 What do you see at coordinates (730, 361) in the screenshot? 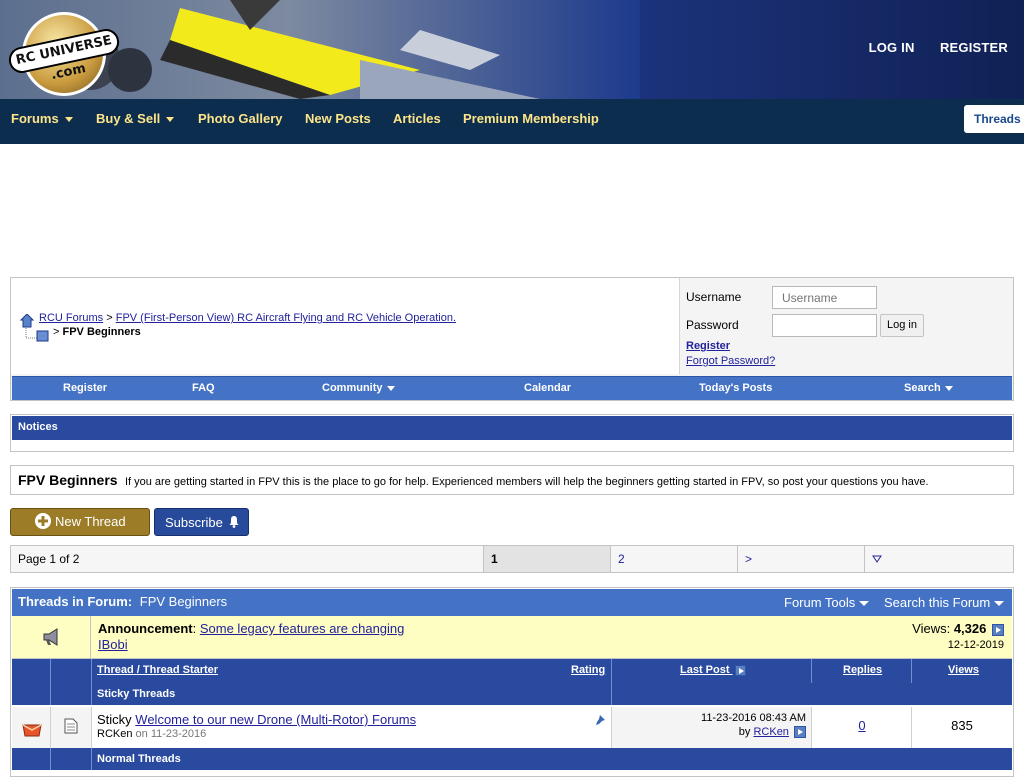
I see `forgot-password-link: Forgot Password?` at bounding box center [730, 361].